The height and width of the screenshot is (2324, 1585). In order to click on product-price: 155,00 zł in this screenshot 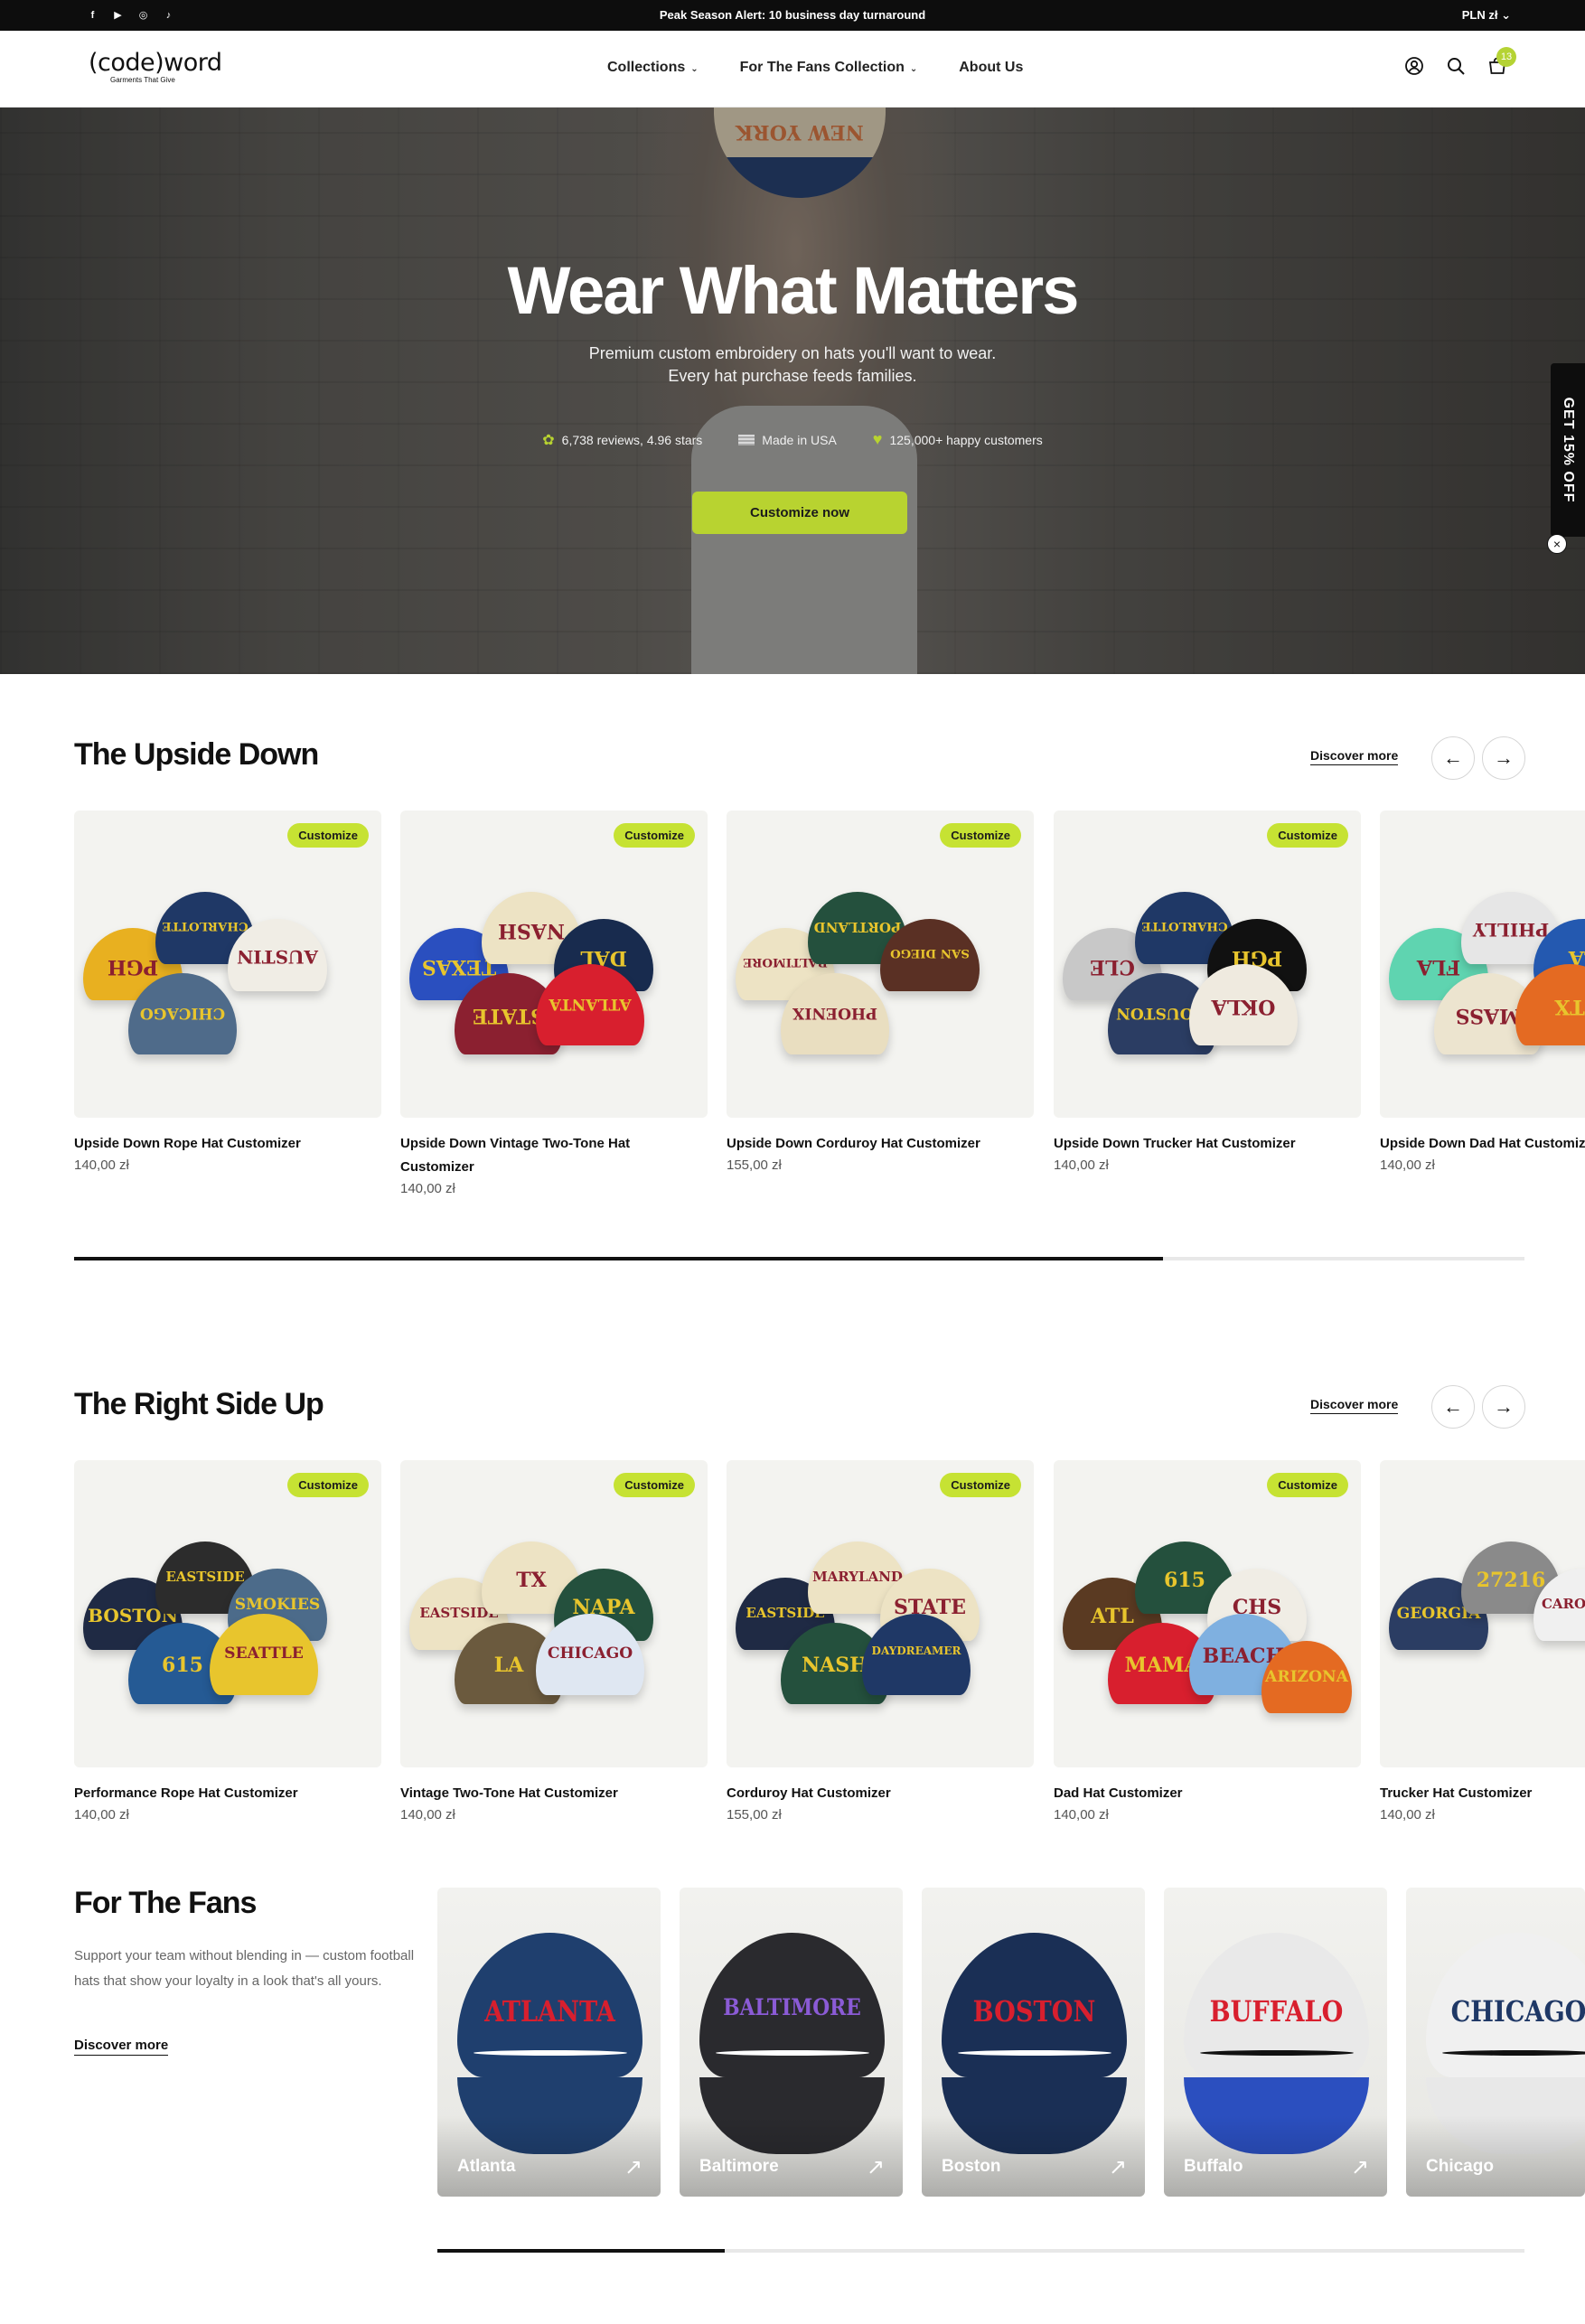, I will do `click(754, 1165)`.